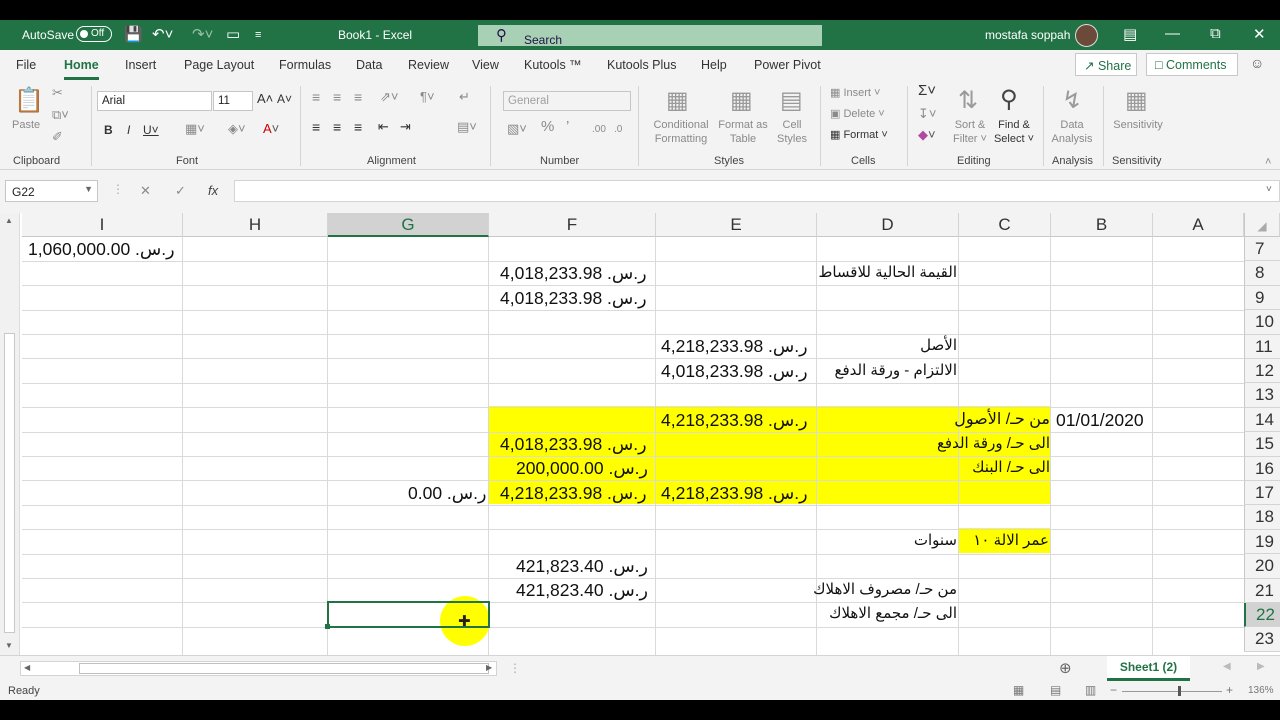 The height and width of the screenshot is (720, 1280). What do you see at coordinates (927, 90) in the screenshot?
I see `autosum-icon: Σ˅` at bounding box center [927, 90].